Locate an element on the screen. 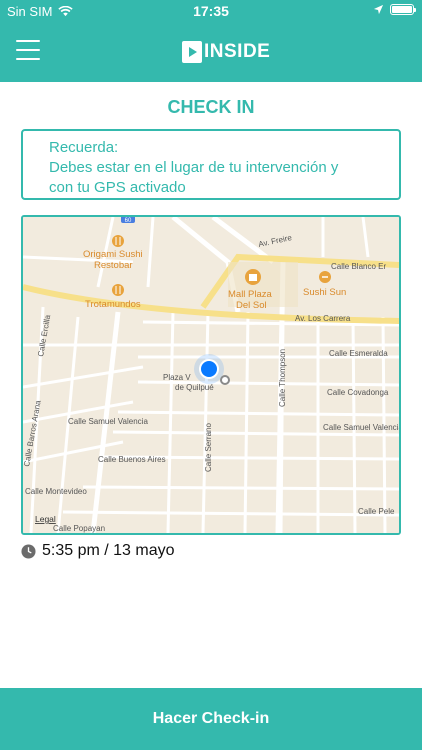 The image size is (422, 750). street-label: Plaza V is located at coordinates (177, 377).